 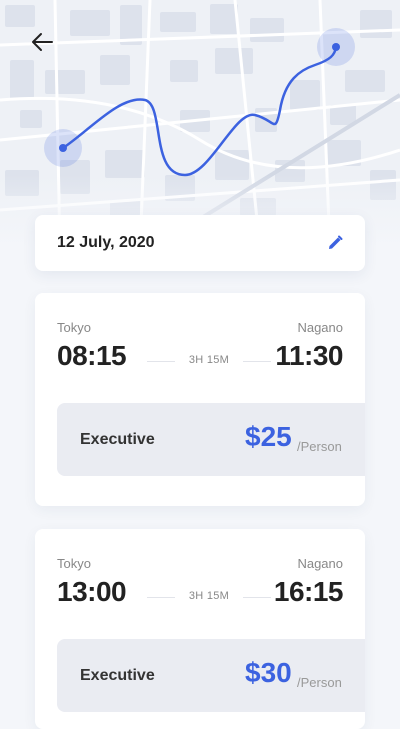 I want to click on arrow-left-icon, so click(x=42, y=42).